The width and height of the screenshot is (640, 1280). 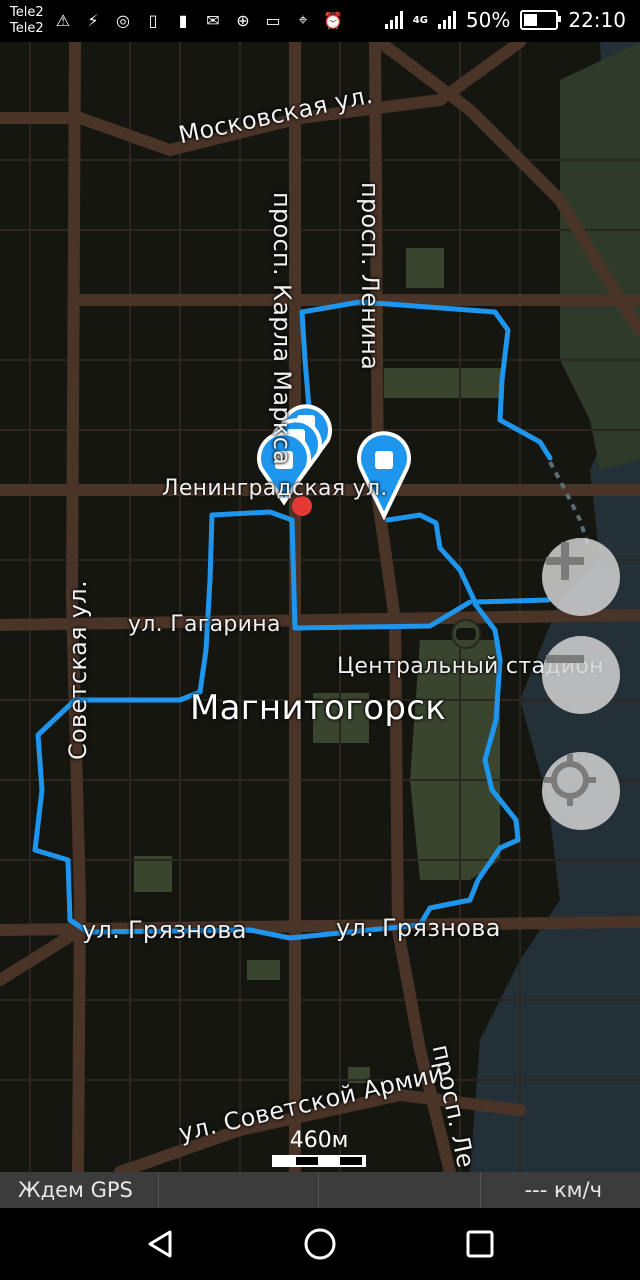 I want to click on gps-status-bar: Ждем GPS --- км/ч, so click(x=320, y=1190).